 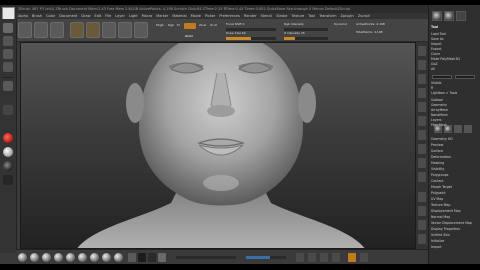 What do you see at coordinates (336, 257) in the screenshot?
I see `solo-button` at bounding box center [336, 257].